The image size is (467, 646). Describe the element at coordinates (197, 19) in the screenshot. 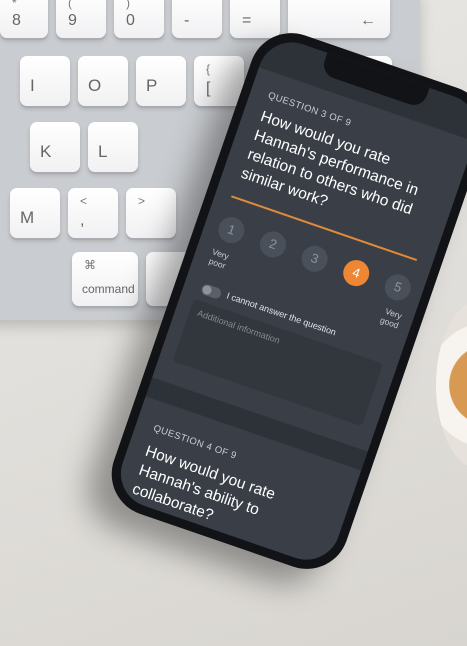

I see `key-minus: -` at that location.